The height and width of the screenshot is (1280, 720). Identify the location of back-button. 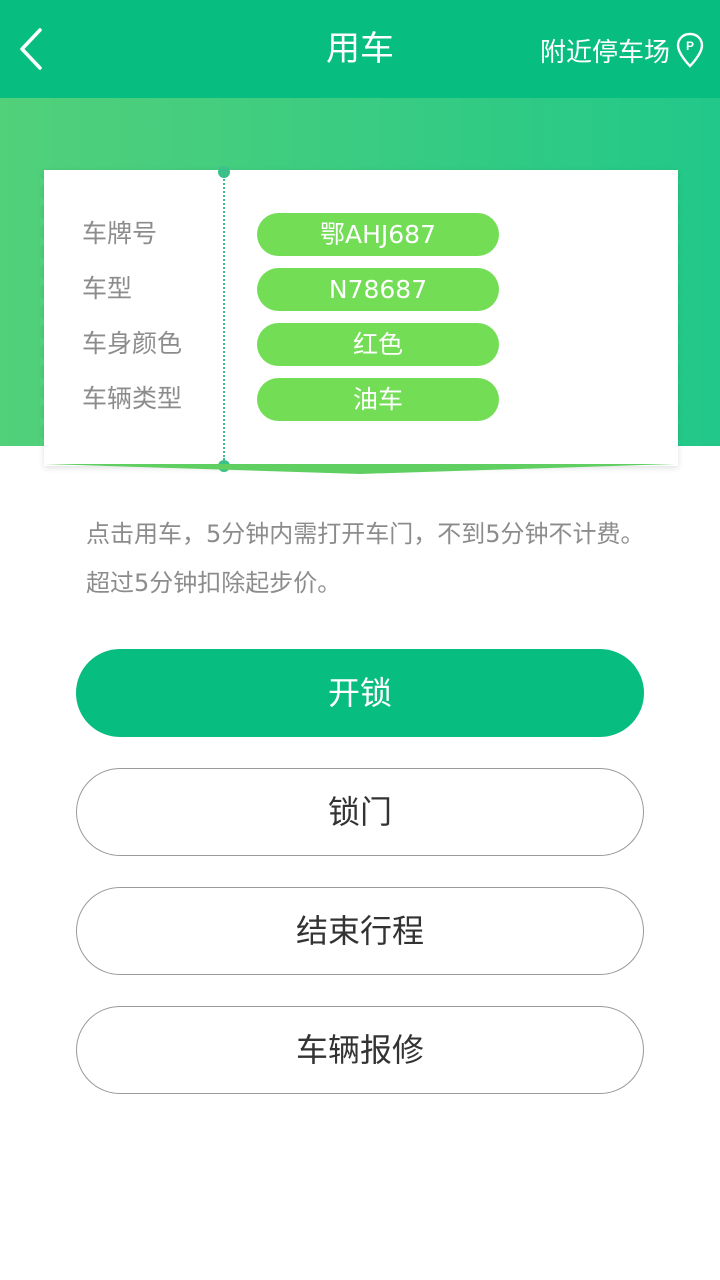
(32, 49).